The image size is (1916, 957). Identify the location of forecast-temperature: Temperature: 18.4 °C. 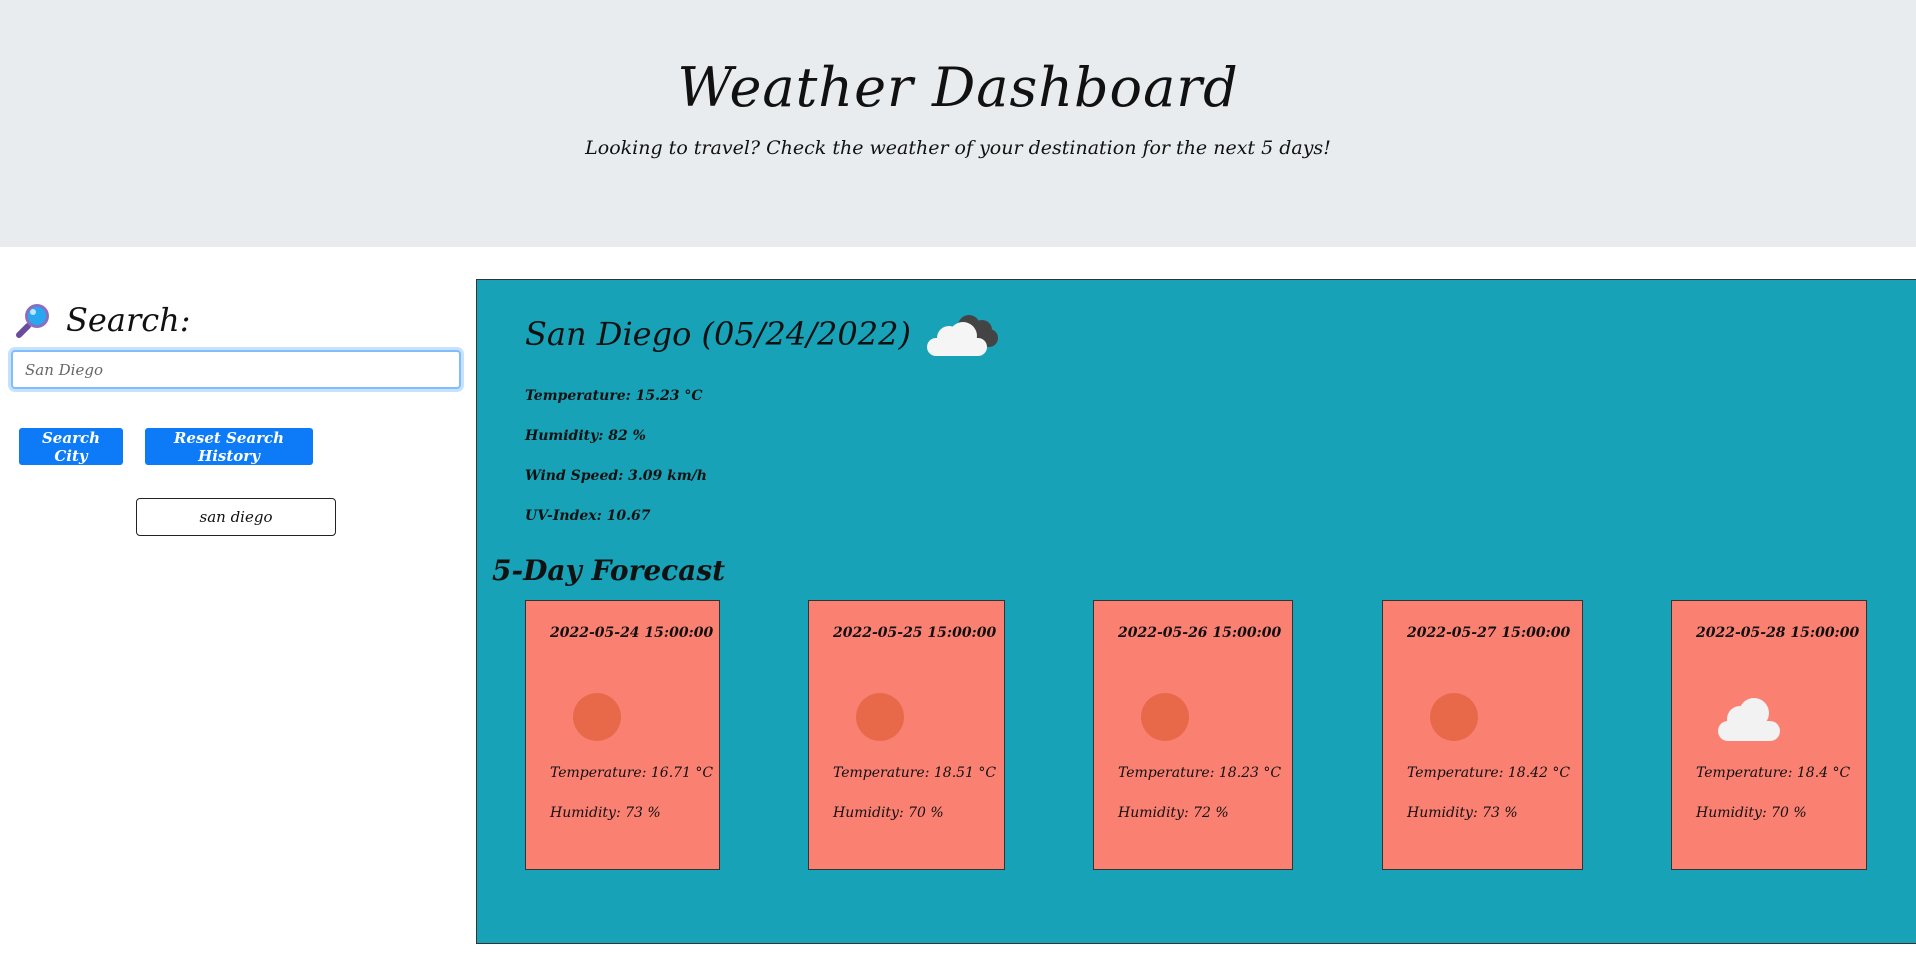
(1773, 773).